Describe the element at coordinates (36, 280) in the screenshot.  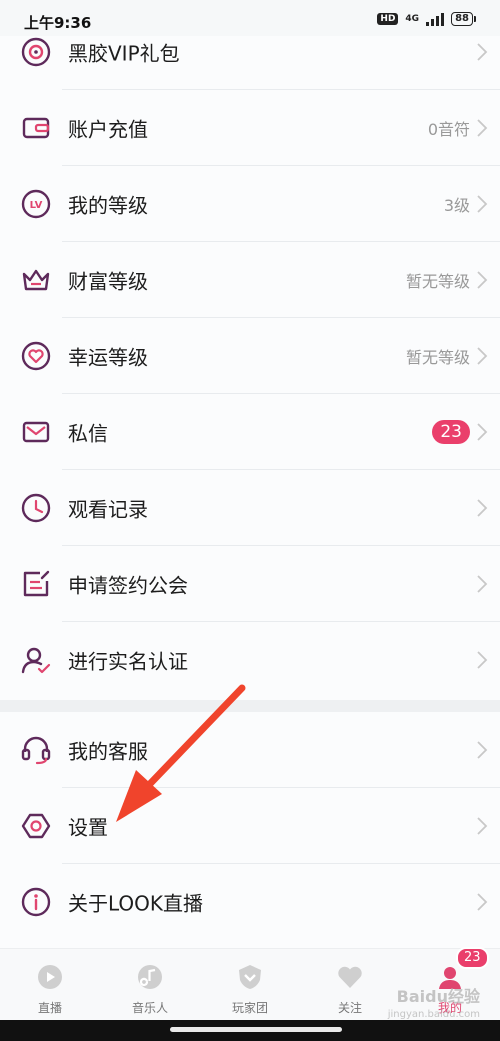
I see `crown-icon` at that location.